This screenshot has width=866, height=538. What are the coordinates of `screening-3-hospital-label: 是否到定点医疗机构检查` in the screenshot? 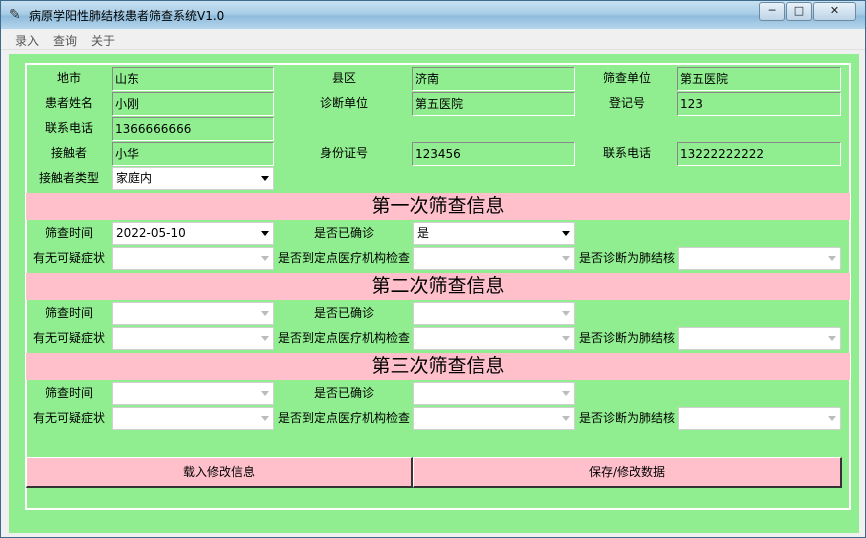 It's located at (343, 418).